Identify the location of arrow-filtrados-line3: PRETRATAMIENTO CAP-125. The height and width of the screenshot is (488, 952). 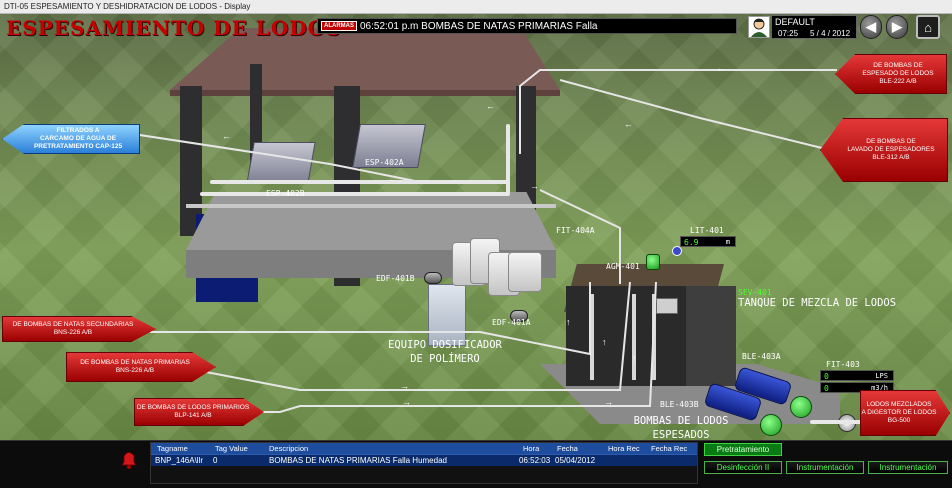
(78, 146).